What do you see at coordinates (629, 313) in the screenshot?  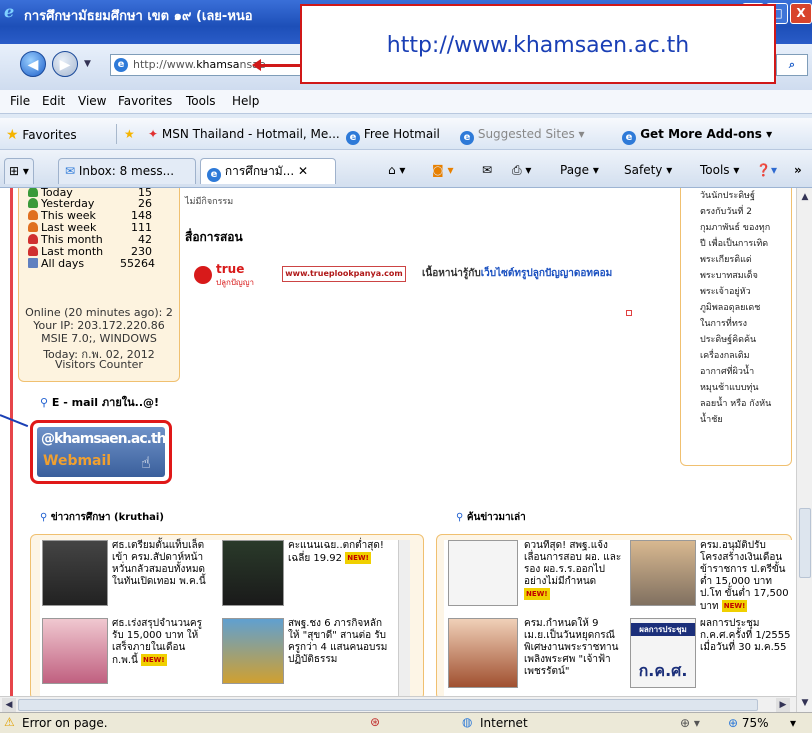 I see `small-marker` at bounding box center [629, 313].